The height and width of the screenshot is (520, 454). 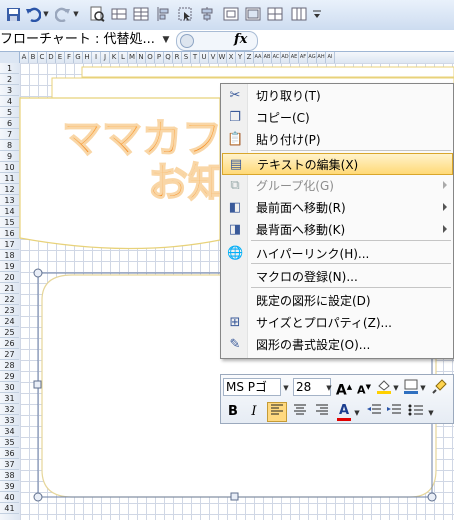 What do you see at coordinates (337, 186) in the screenshot?
I see `context-menu-item: ⧉ グループ化(G)` at bounding box center [337, 186].